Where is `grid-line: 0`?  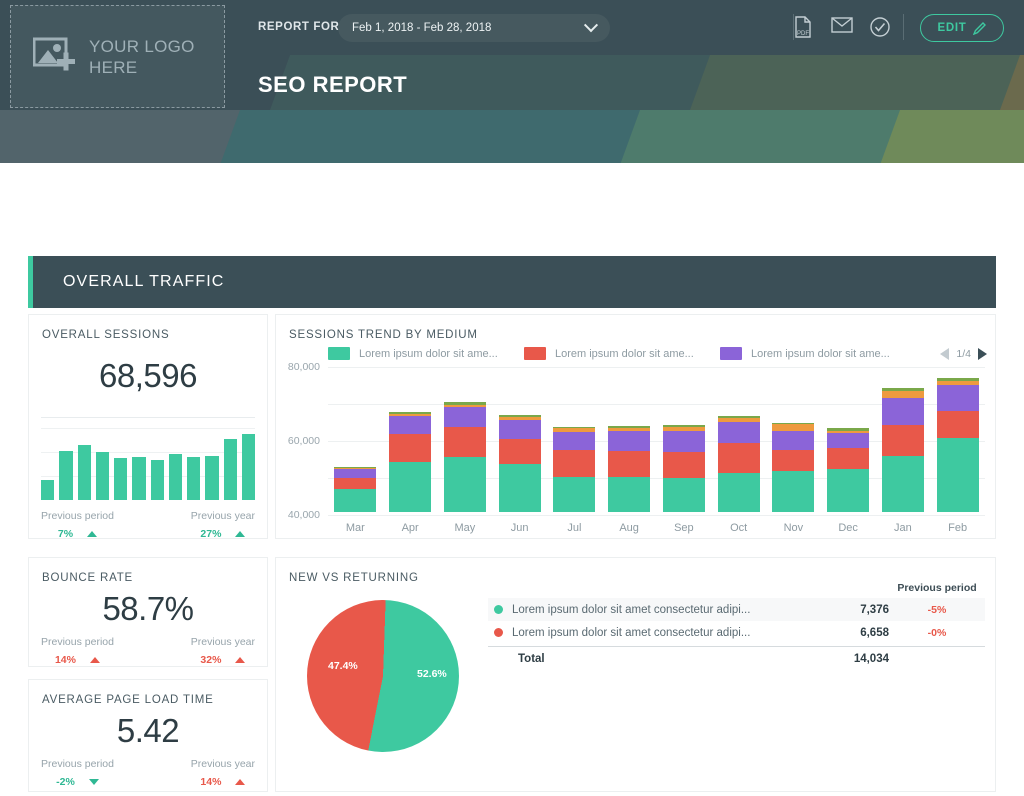
grid-line: 0 is located at coordinates (649, 592).